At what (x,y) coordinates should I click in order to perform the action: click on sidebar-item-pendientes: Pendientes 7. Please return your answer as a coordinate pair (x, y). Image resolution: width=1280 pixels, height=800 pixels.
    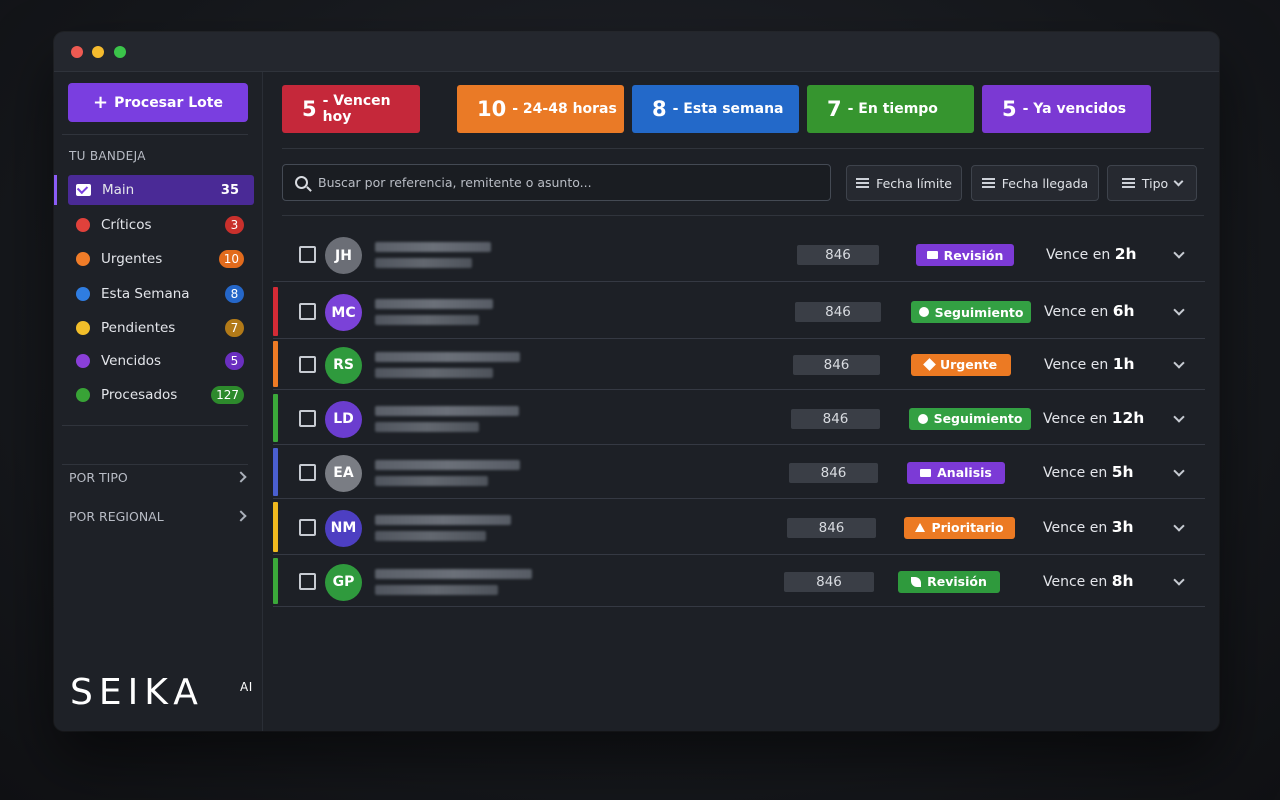
    Looking at the image, I should click on (161, 328).